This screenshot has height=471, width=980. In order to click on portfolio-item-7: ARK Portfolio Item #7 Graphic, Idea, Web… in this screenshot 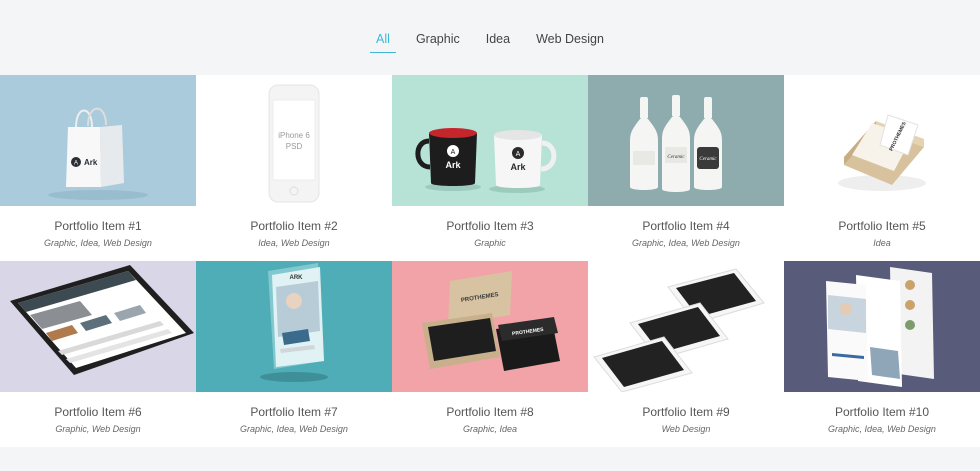, I will do `click(294, 354)`.